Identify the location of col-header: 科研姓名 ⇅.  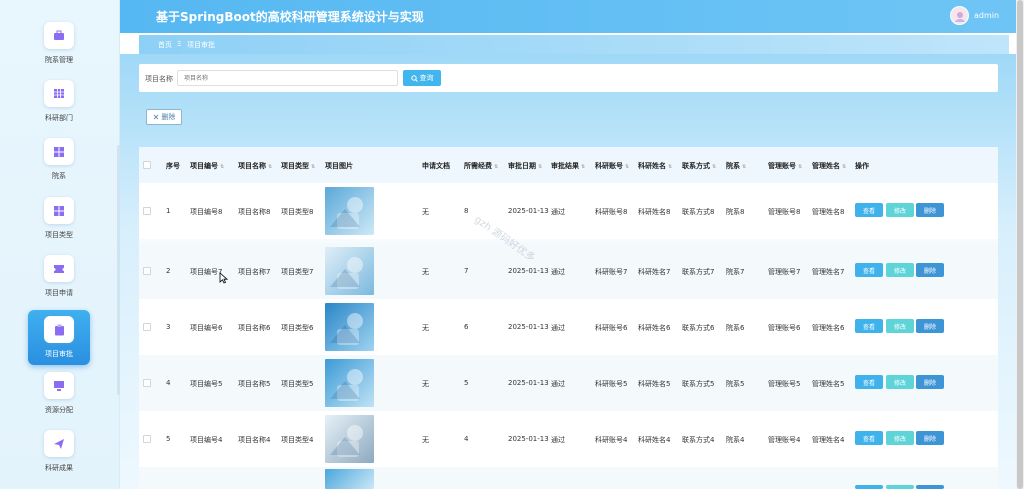
(655, 166).